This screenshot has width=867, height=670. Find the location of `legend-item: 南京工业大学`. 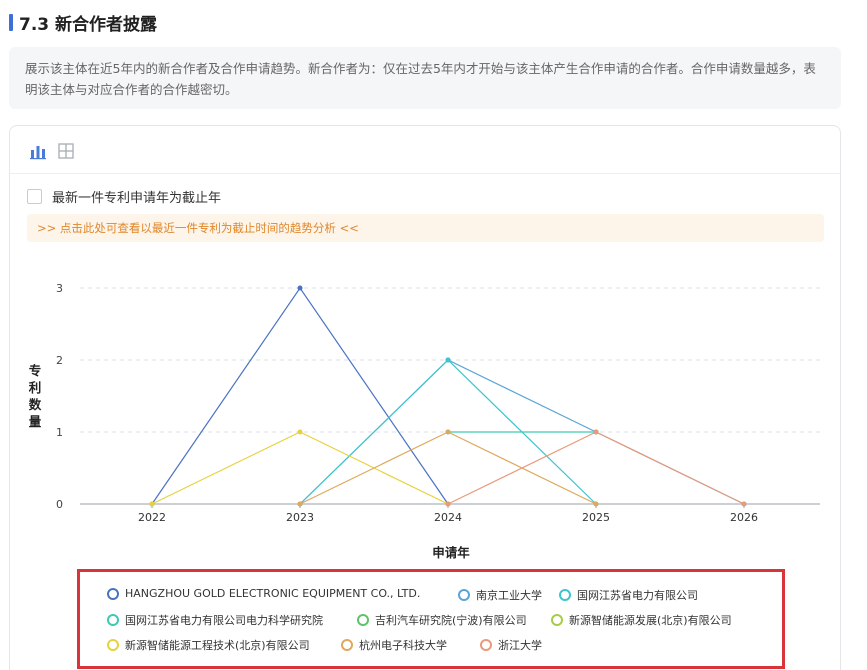

legend-item: 南京工业大学 is located at coordinates (500, 595).